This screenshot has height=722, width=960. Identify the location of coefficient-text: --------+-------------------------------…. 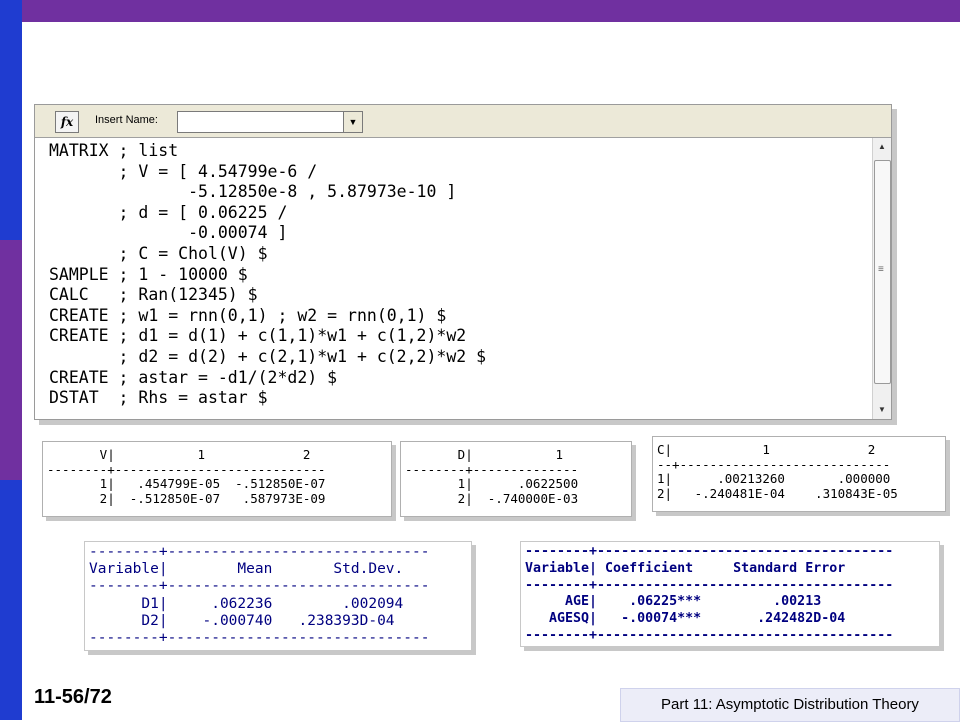
(709, 594).